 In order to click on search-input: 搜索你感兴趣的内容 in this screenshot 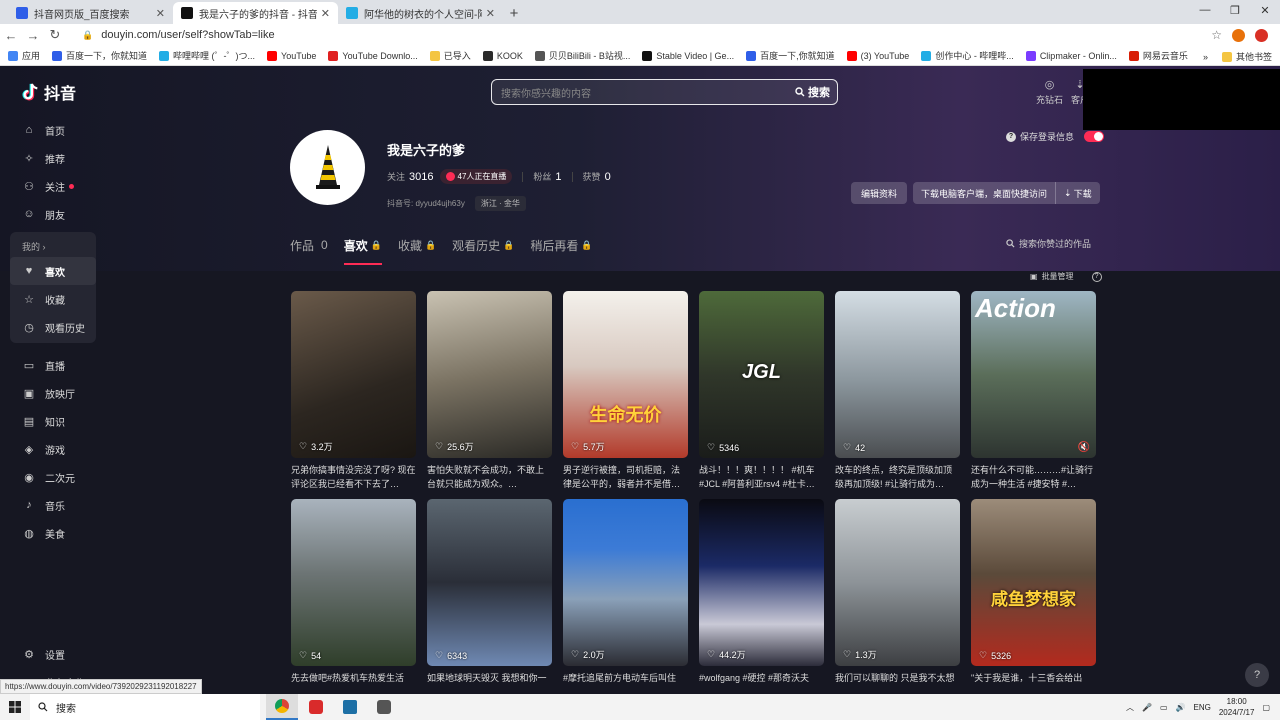, I will do `click(648, 92)`.